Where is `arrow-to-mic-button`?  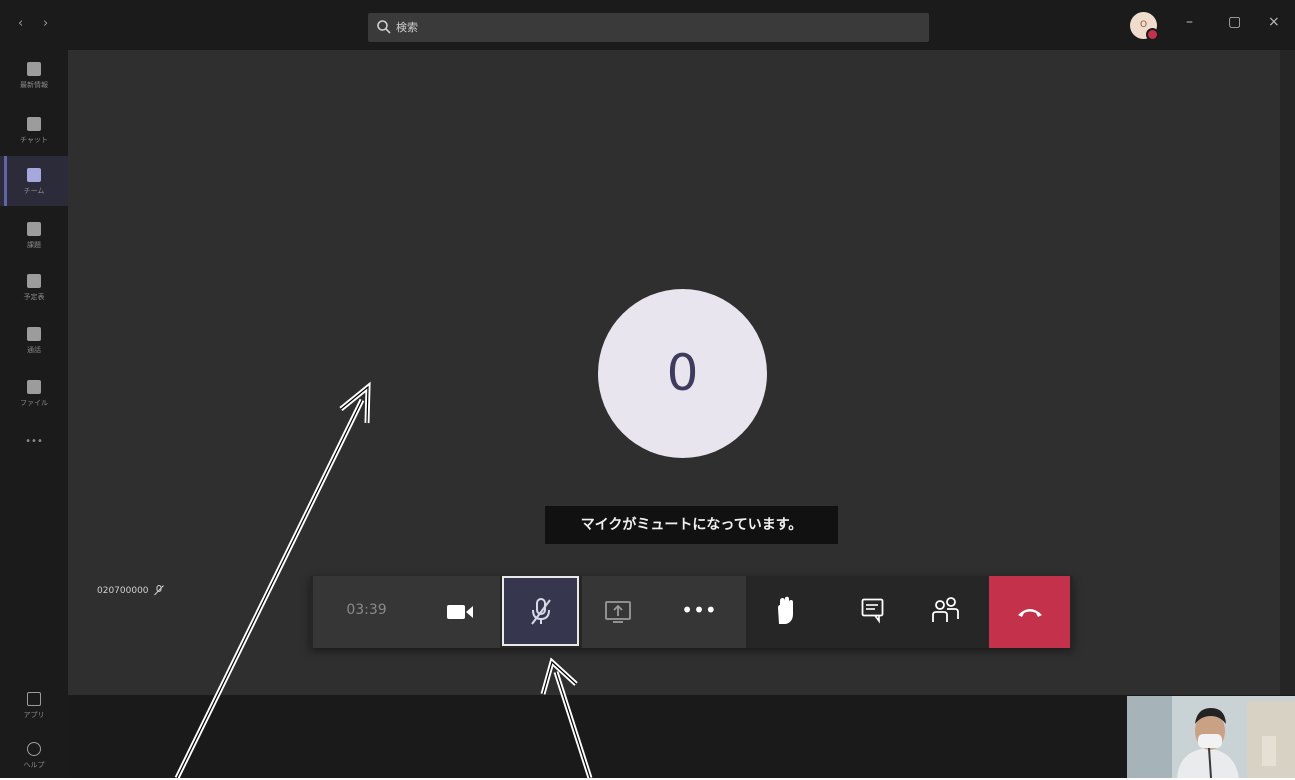
arrow-to-mic-button is located at coordinates (566, 717).